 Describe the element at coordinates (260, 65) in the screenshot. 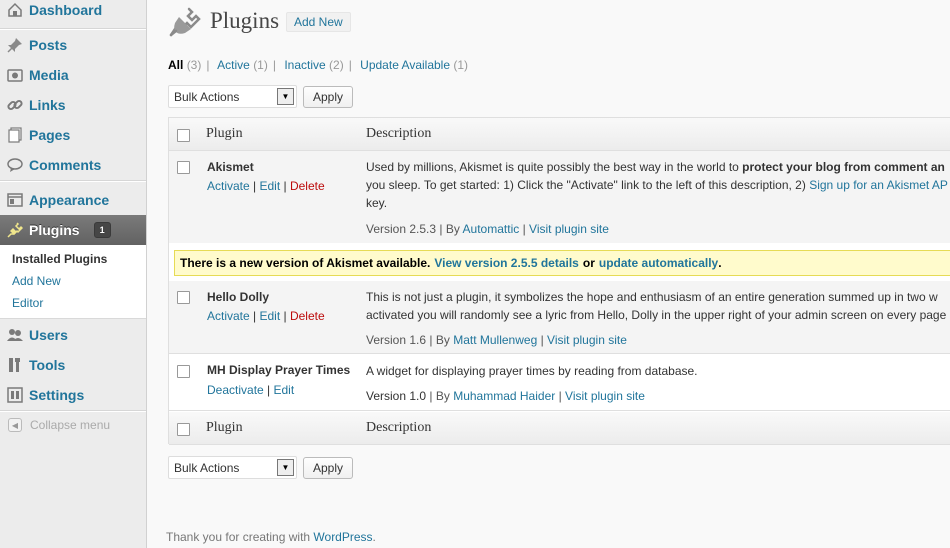

I see `filter-active-count: (1)` at that location.